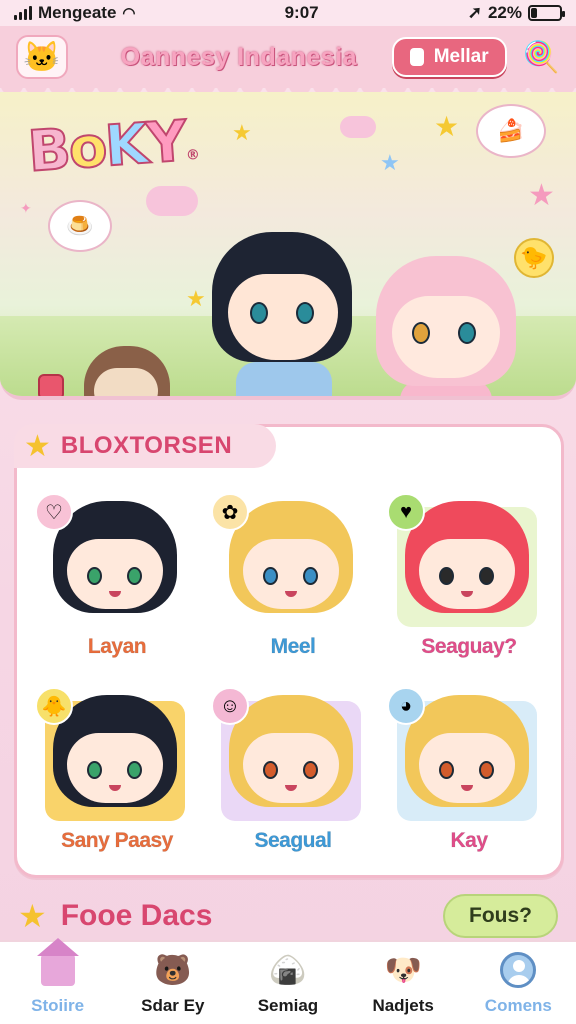 The image size is (576, 1024). I want to click on panel-title: BLOXTORSEN, so click(146, 445).